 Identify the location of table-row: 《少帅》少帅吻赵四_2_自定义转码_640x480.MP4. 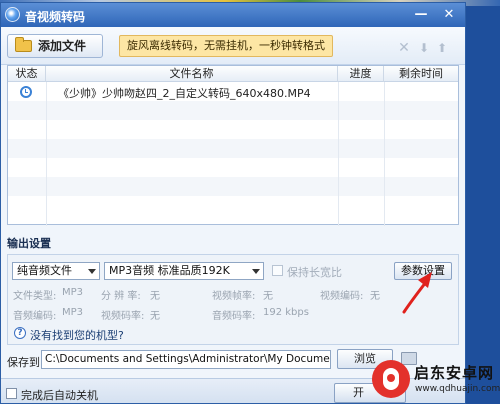
(233, 91).